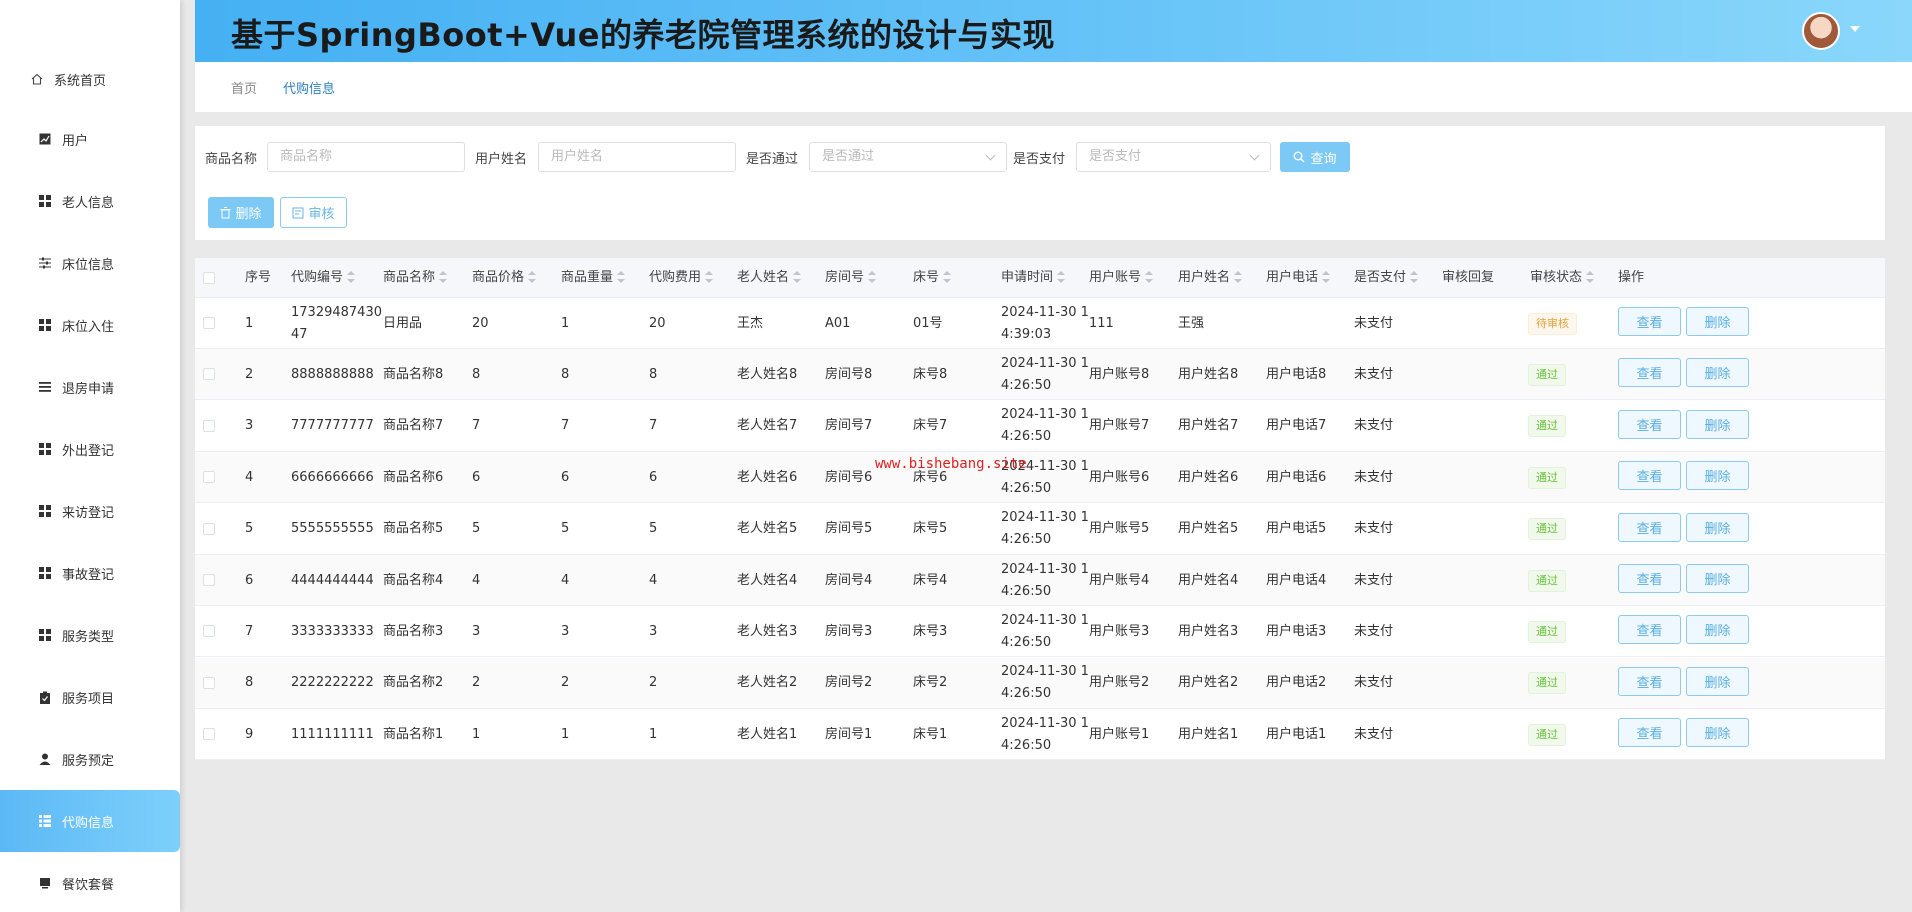 The image size is (1912, 912). What do you see at coordinates (90, 79) in the screenshot?
I see `sidebar-item-0: 系统首页` at bounding box center [90, 79].